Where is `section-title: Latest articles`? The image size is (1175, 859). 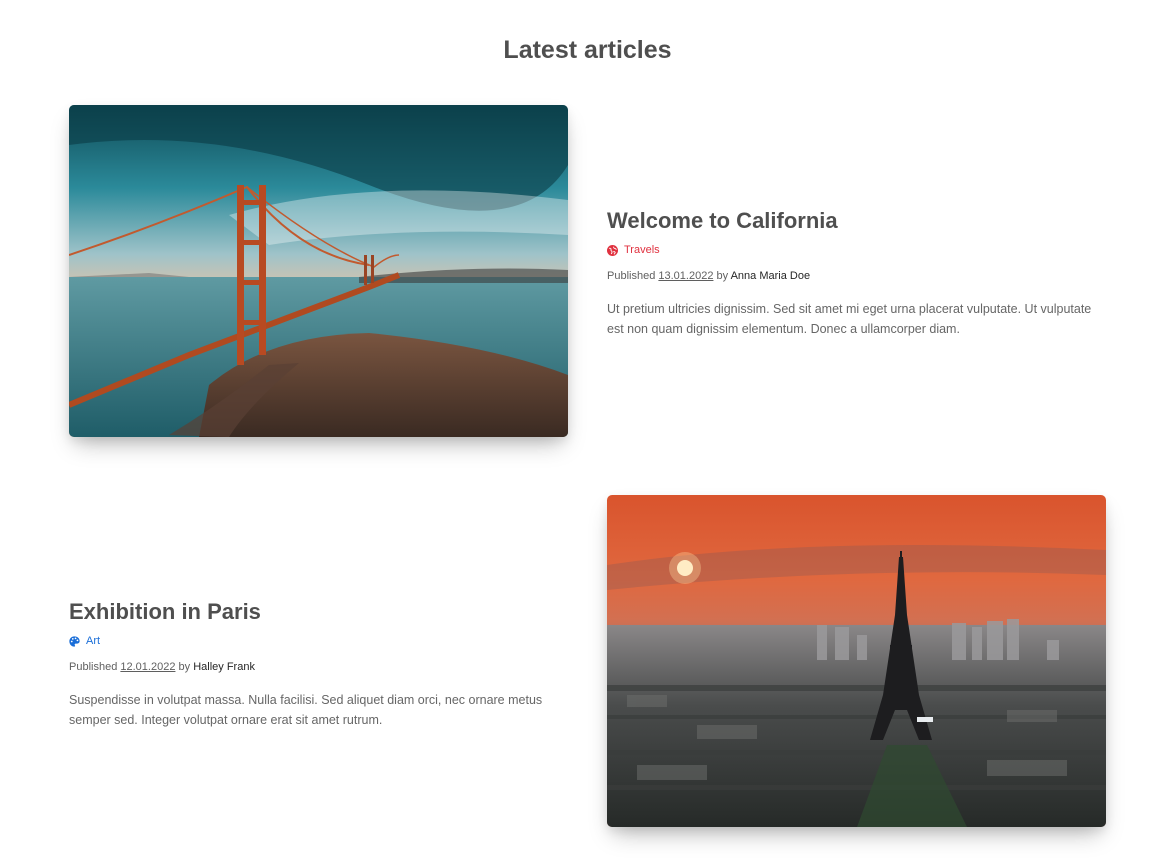
section-title: Latest articles is located at coordinates (587, 50).